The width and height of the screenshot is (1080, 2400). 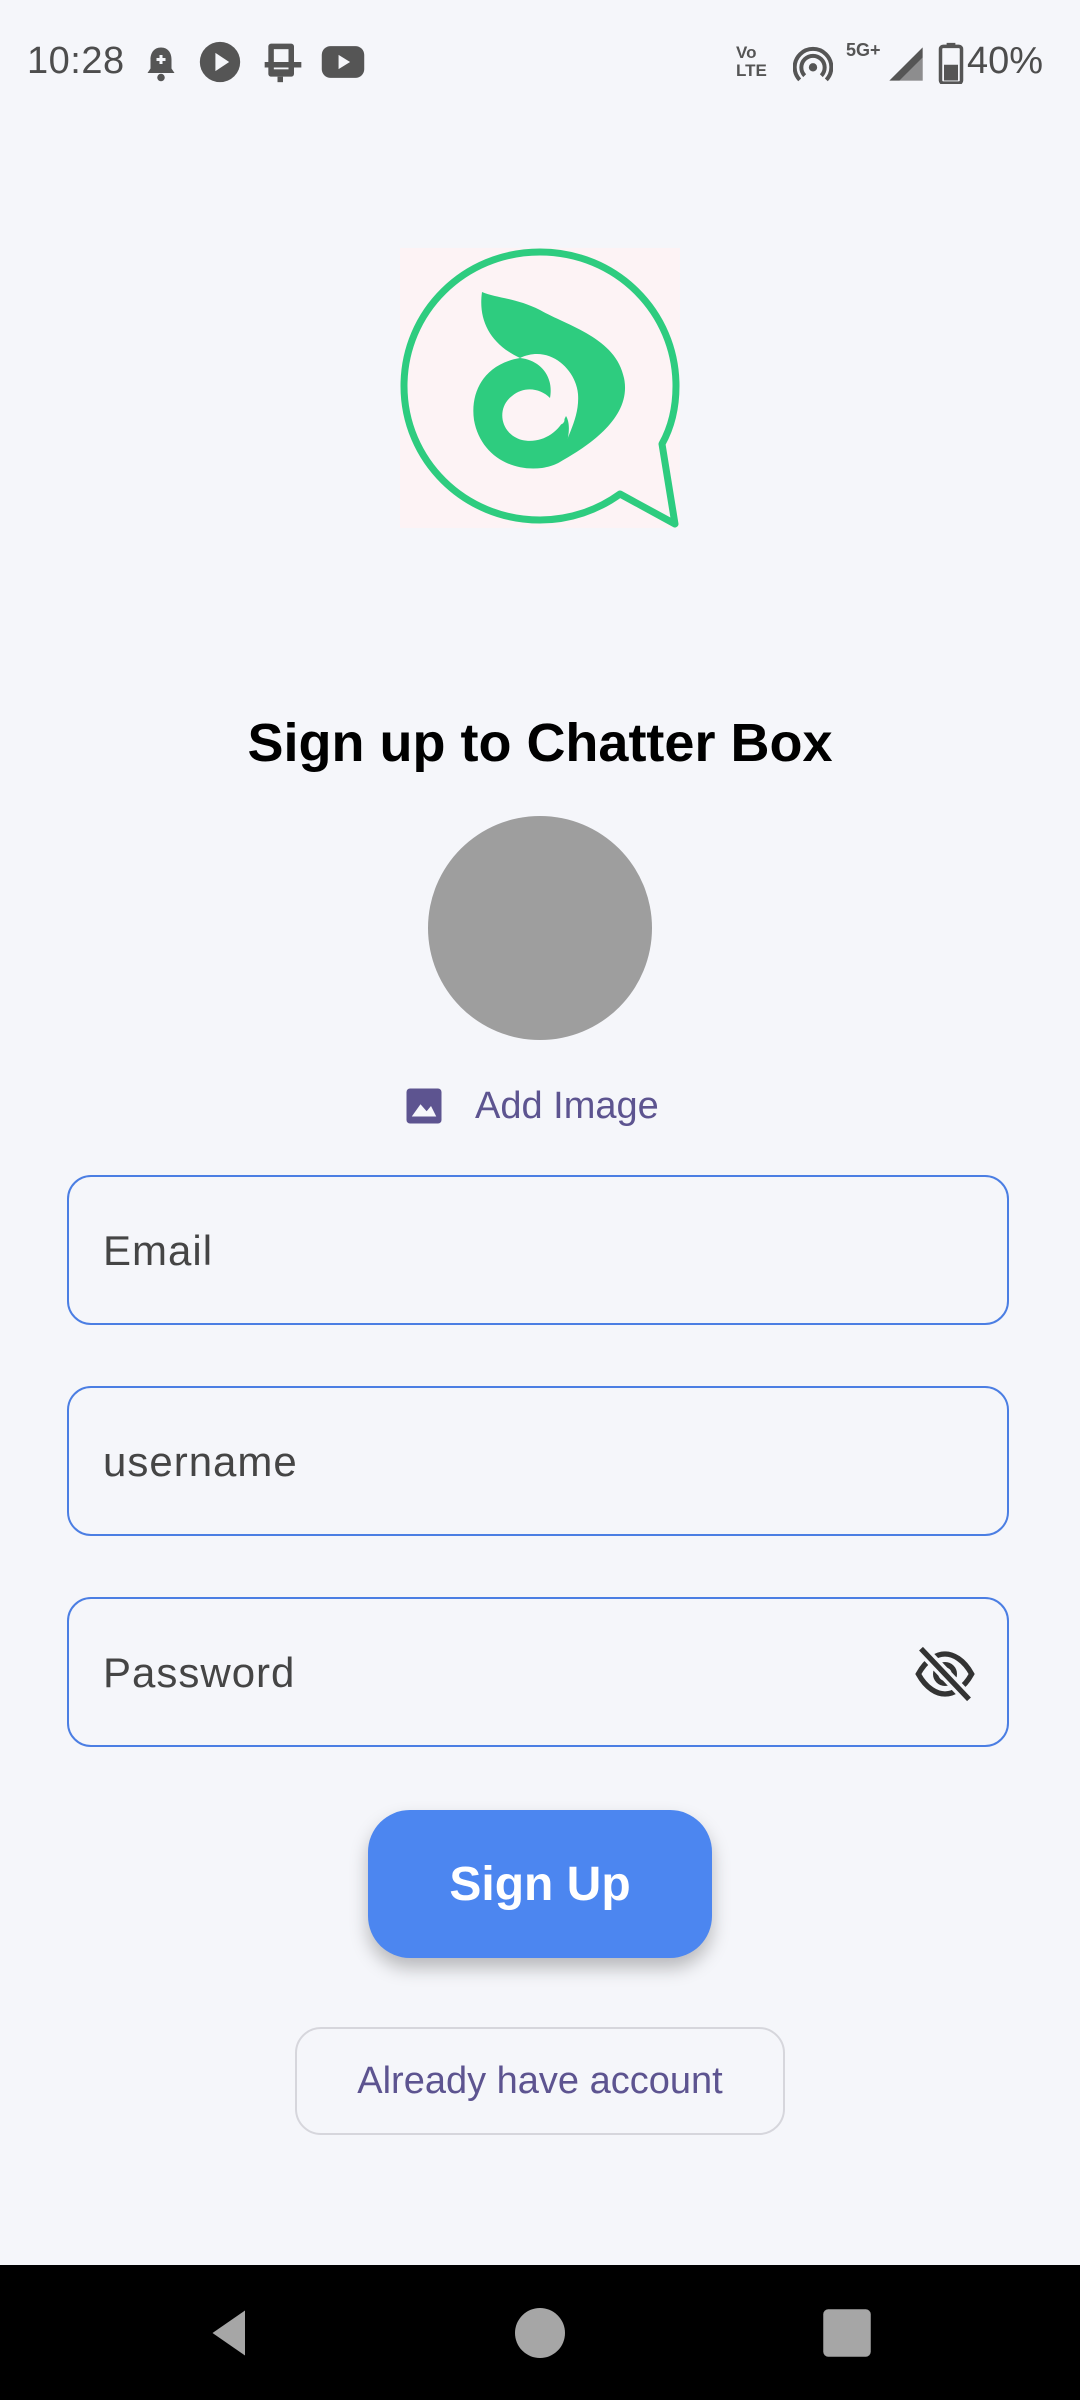 What do you see at coordinates (343, 62) in the screenshot?
I see `youtube-icon` at bounding box center [343, 62].